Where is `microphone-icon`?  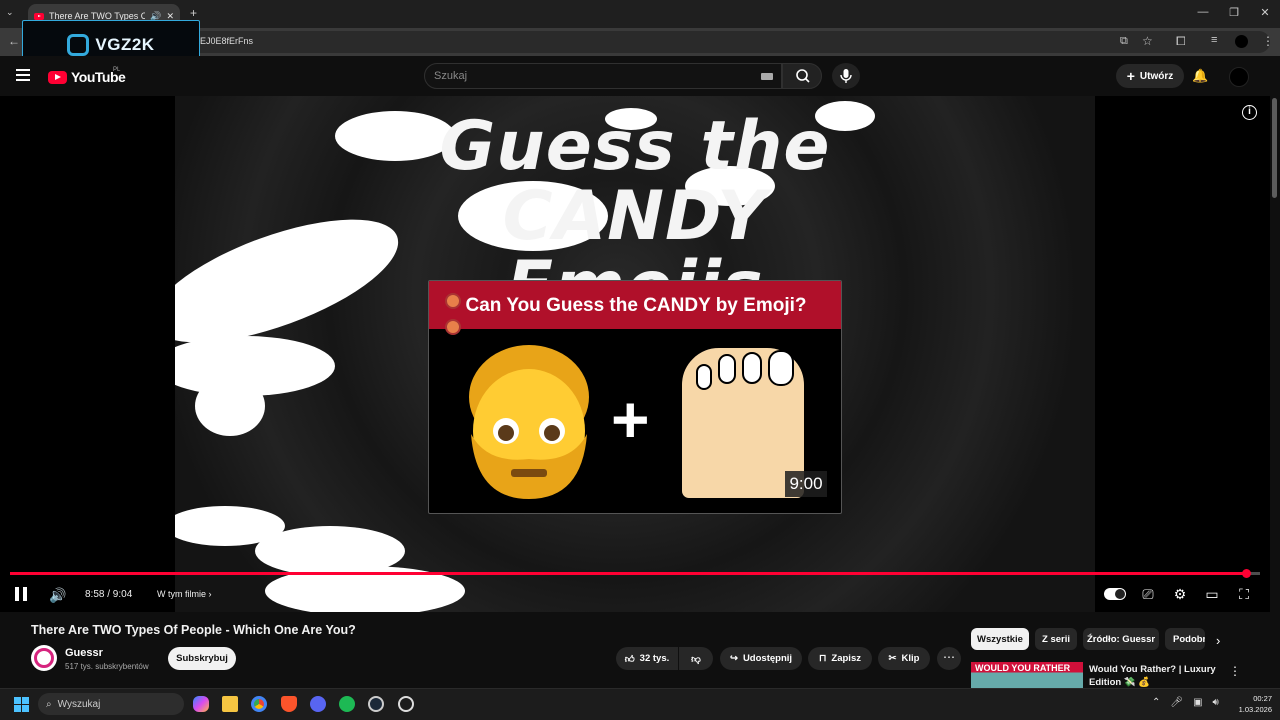
microphone-icon is located at coordinates (846, 76).